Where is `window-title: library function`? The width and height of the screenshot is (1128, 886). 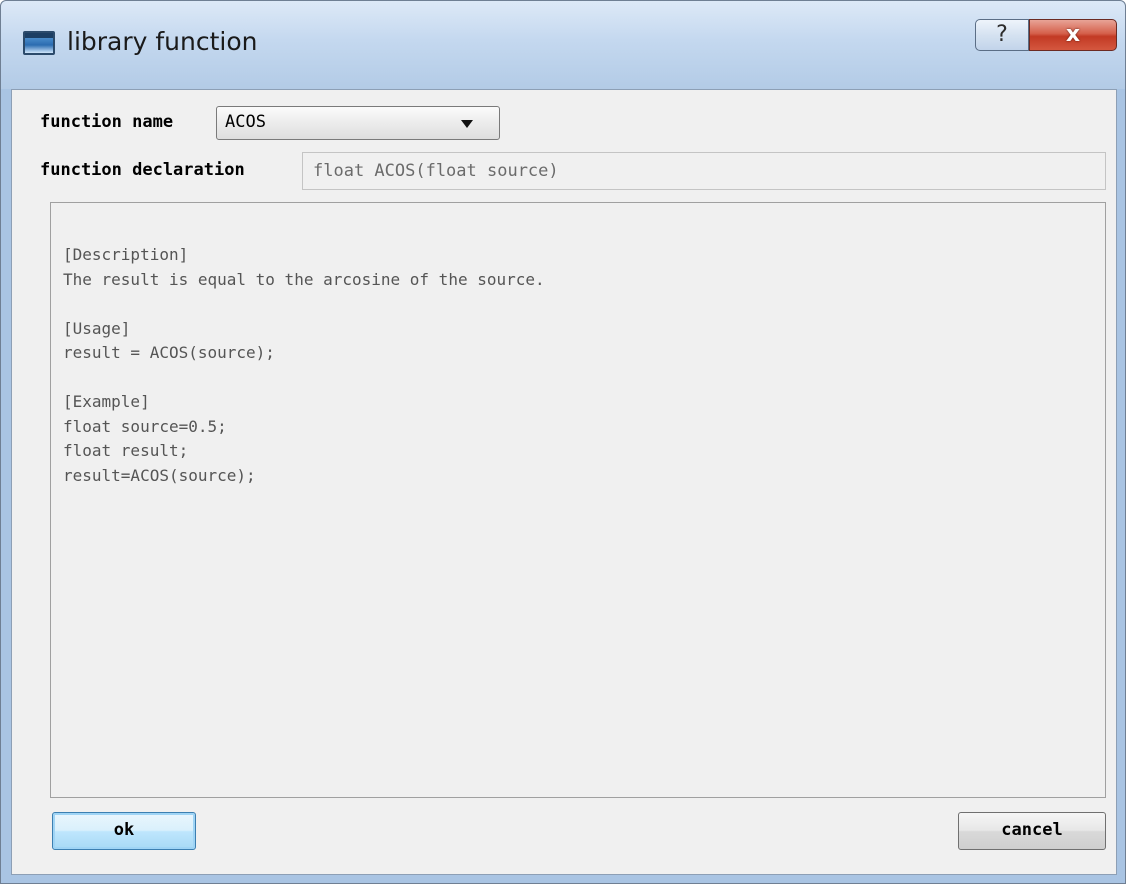
window-title: library function is located at coordinates (162, 41).